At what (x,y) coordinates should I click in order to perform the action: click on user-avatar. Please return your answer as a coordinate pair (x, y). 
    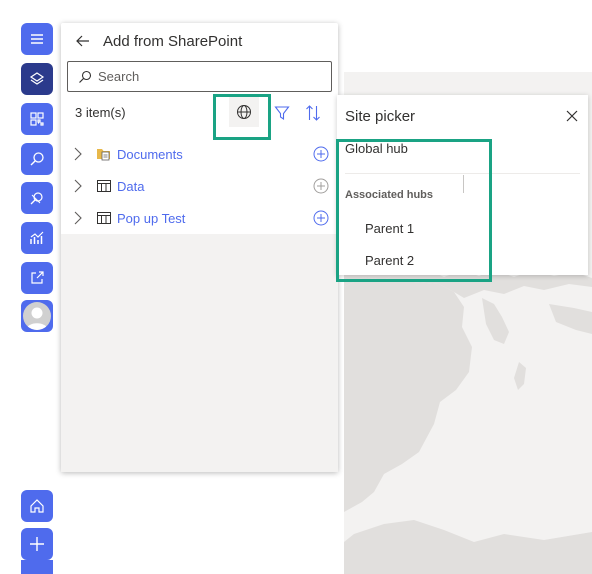
    Looking at the image, I should click on (37, 316).